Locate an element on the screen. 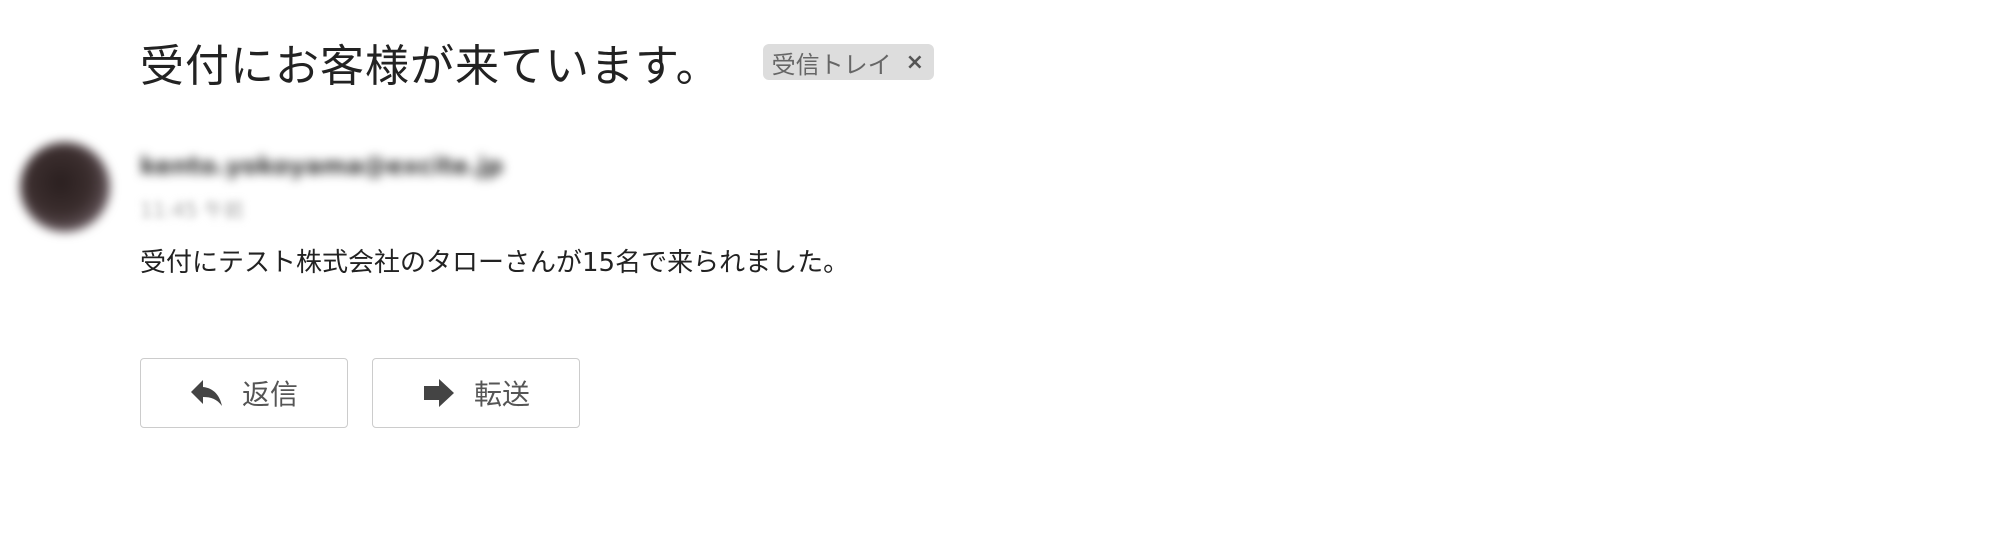 The image size is (2002, 536). reply-arrow-icon is located at coordinates (207, 393).